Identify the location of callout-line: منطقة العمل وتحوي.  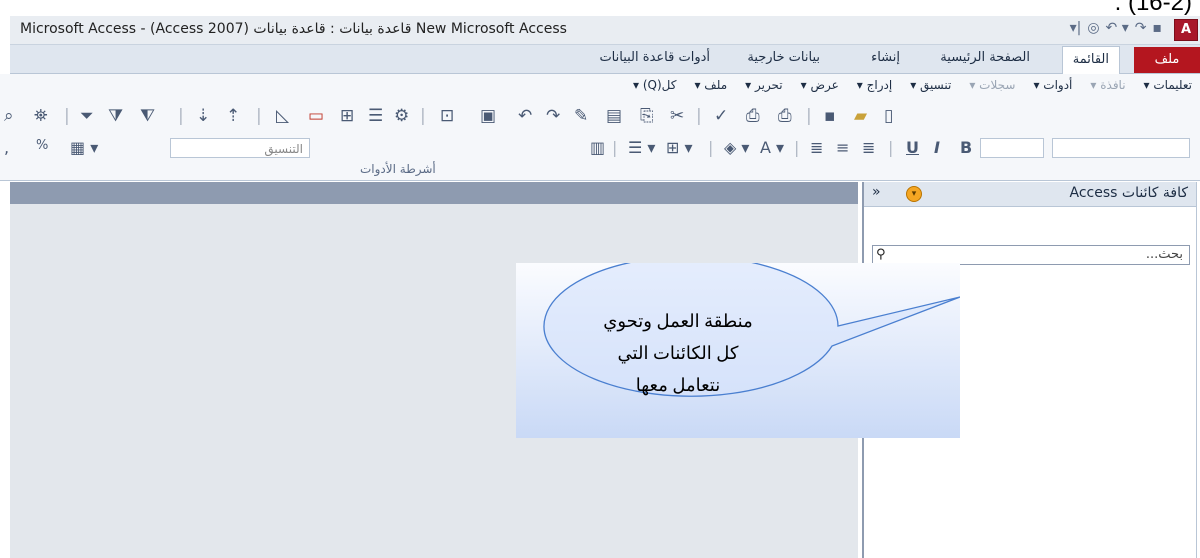
(678, 321).